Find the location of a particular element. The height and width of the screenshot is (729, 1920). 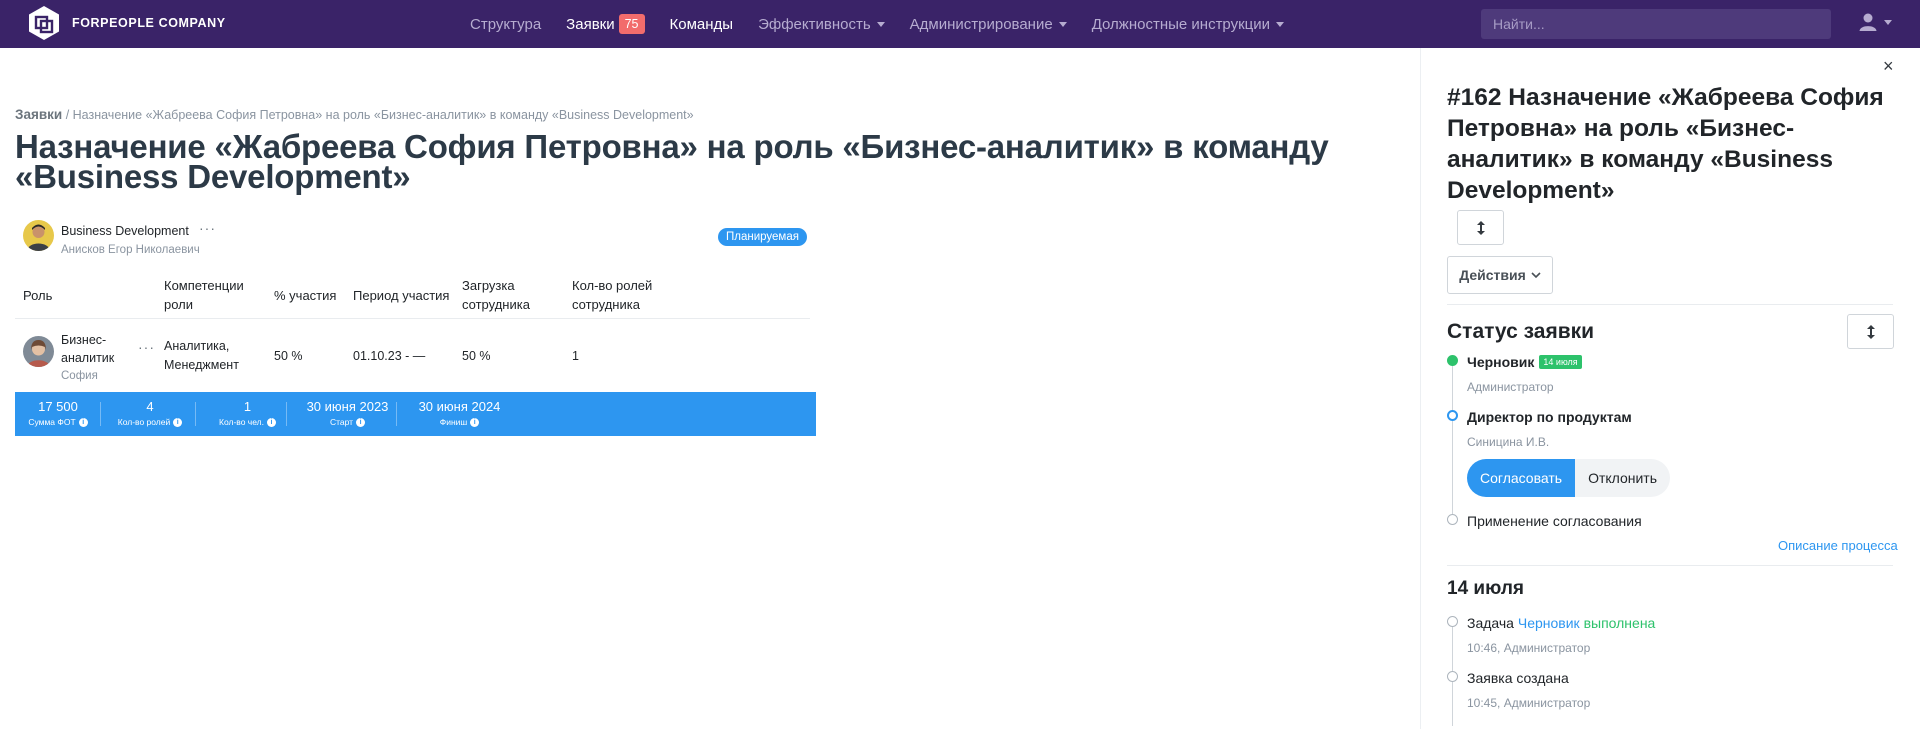

nav-link-job-descriptions: Должностные инструкции is located at coordinates (1188, 24).